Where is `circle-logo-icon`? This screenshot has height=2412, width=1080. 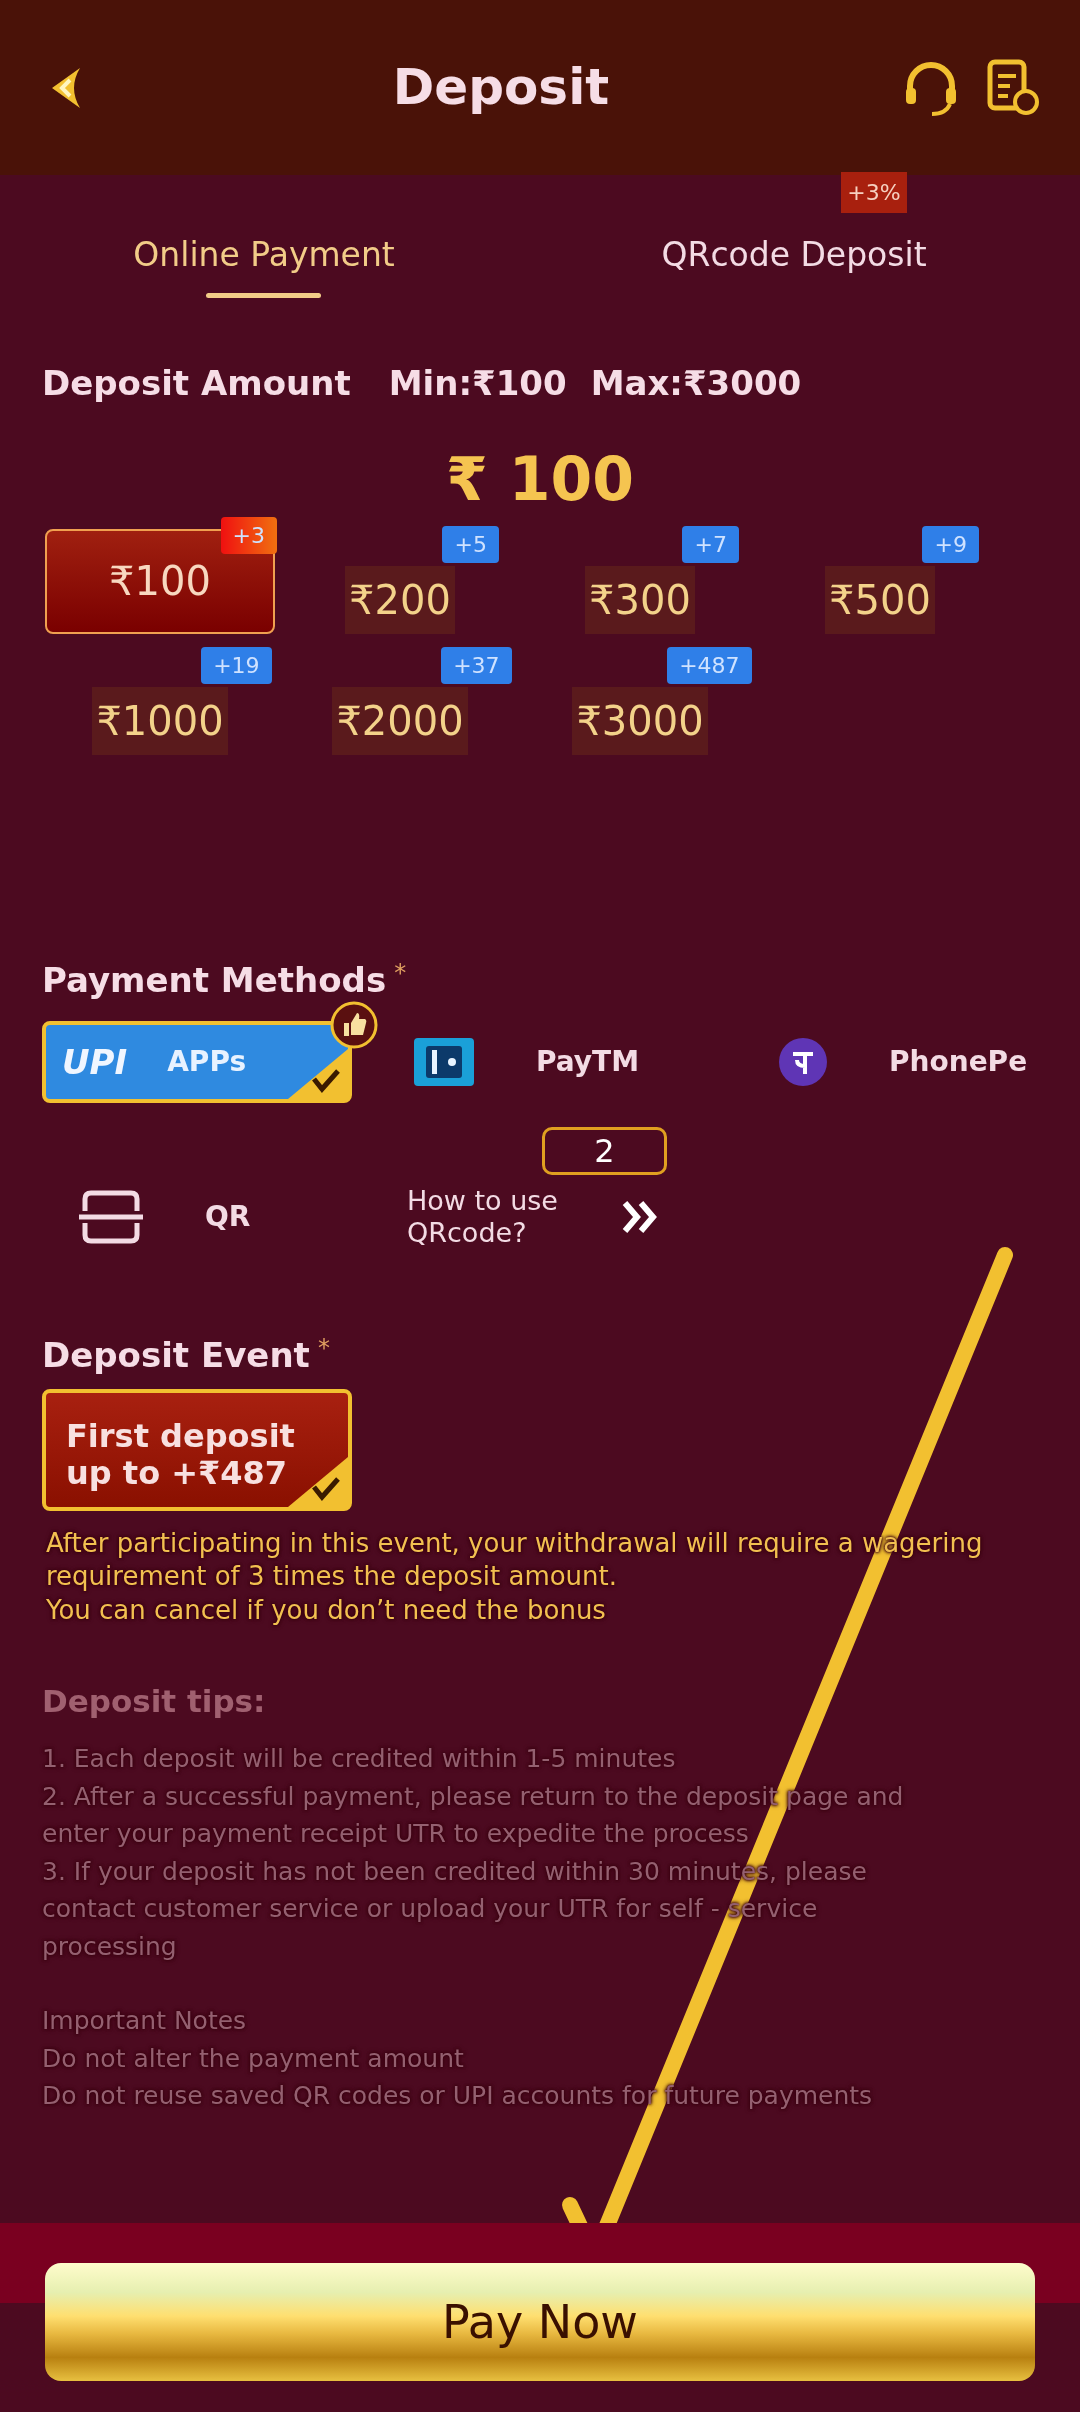 circle-logo-icon is located at coordinates (803, 1062).